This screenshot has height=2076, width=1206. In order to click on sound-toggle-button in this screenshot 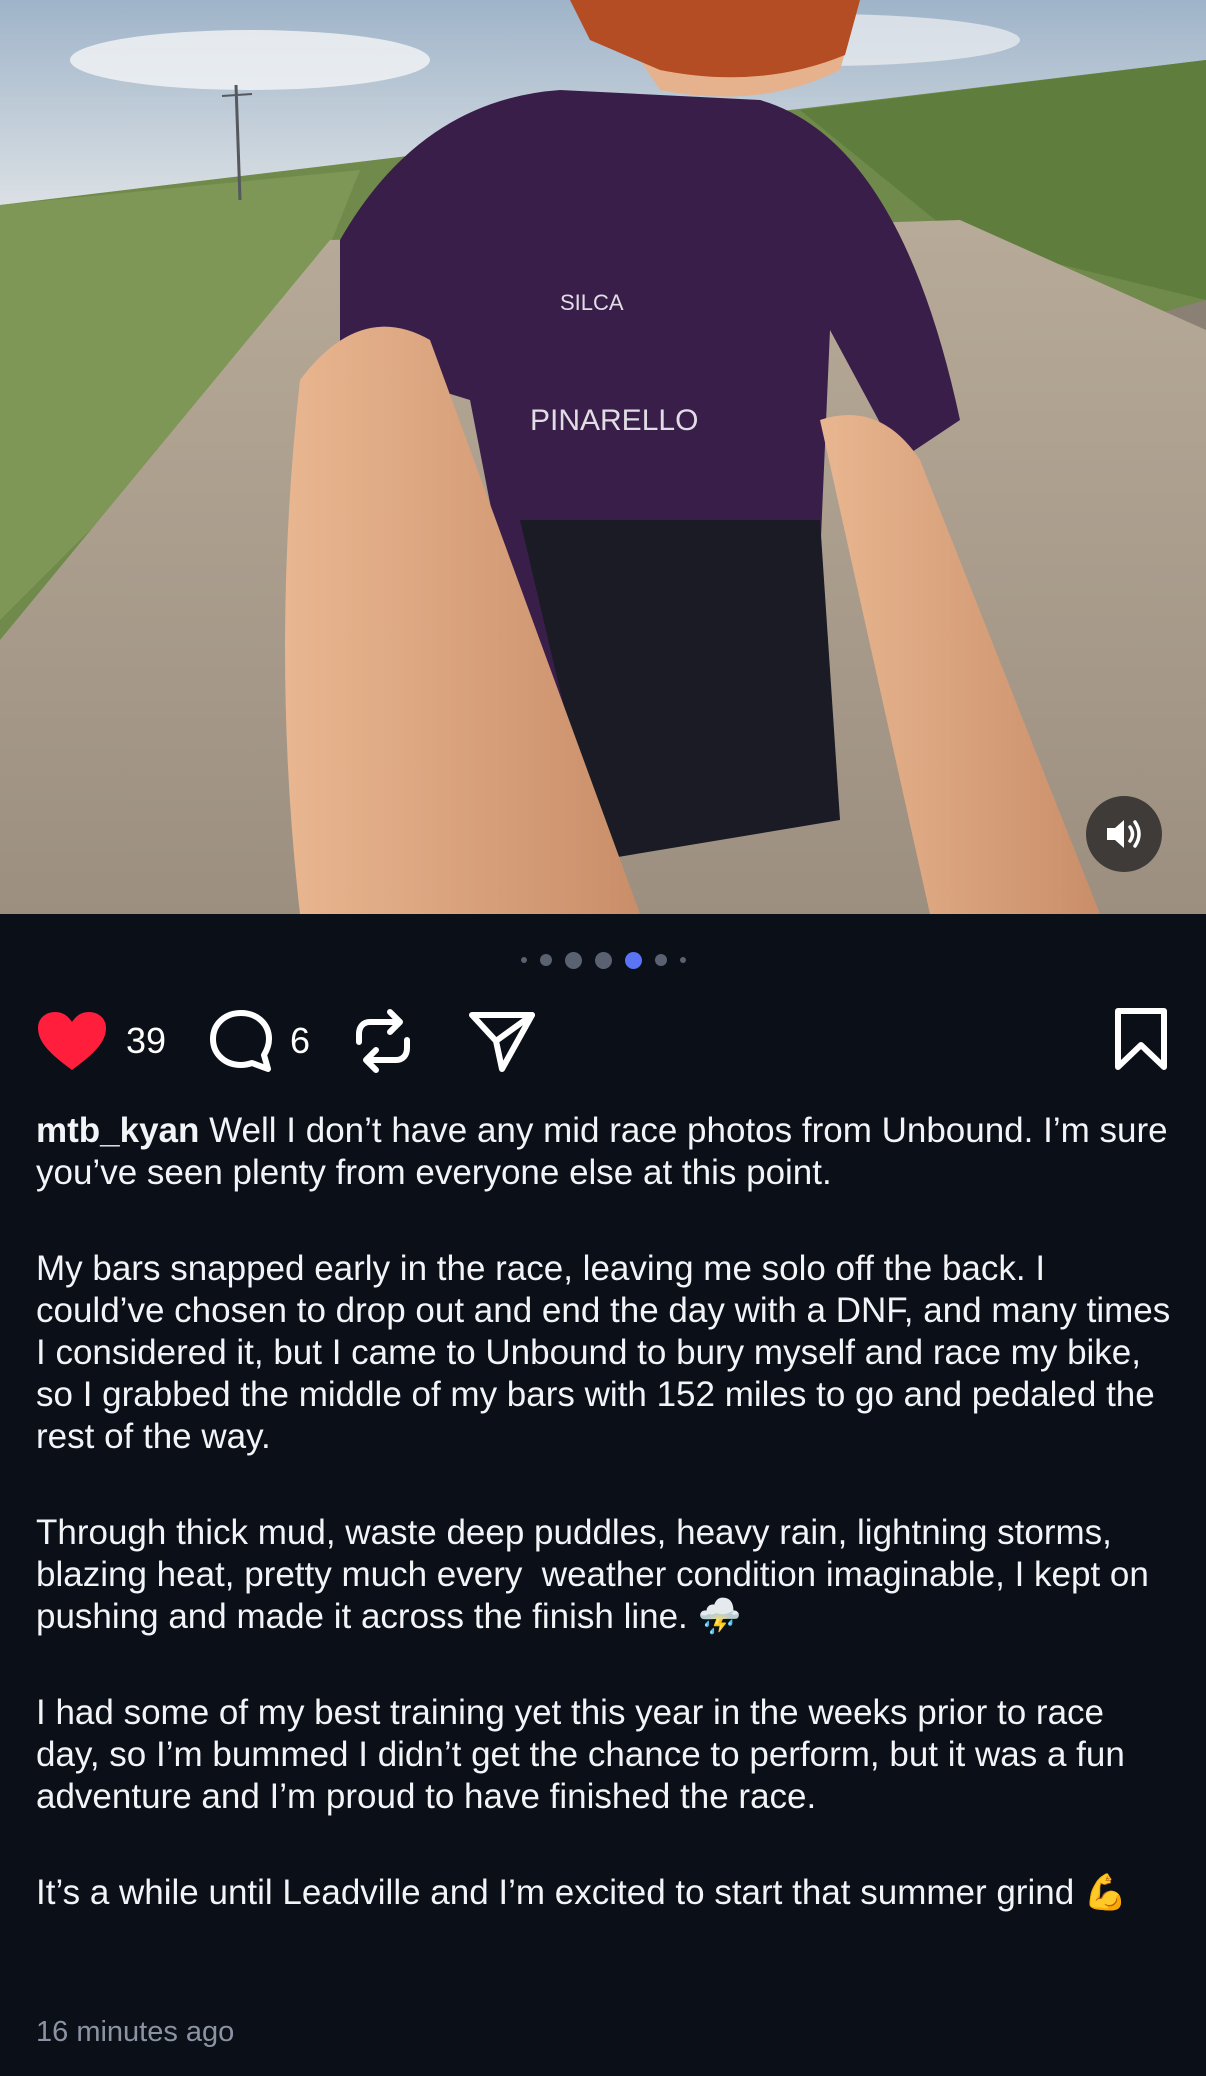, I will do `click(1124, 834)`.